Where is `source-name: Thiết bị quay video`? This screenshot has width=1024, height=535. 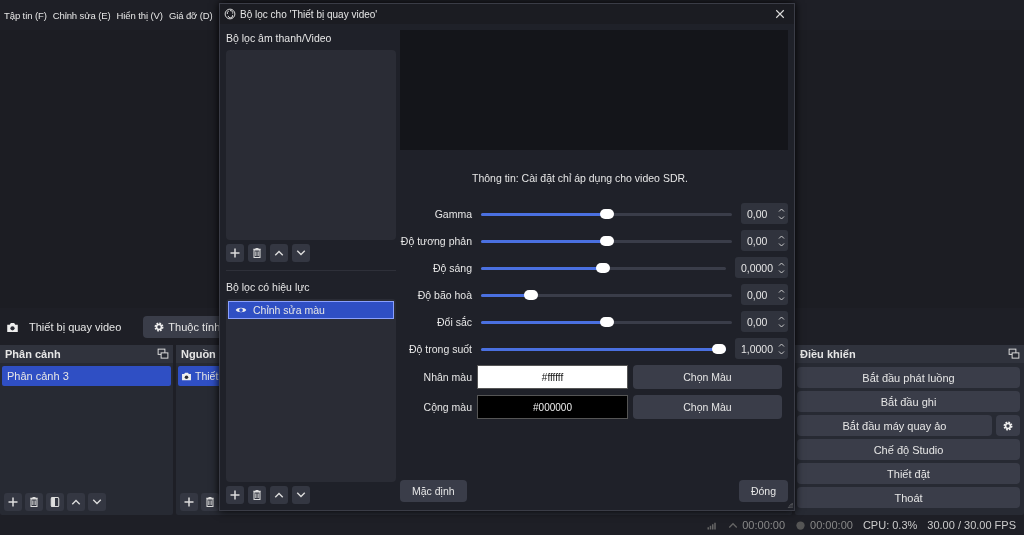
source-name: Thiết bị quay video is located at coordinates (75, 327).